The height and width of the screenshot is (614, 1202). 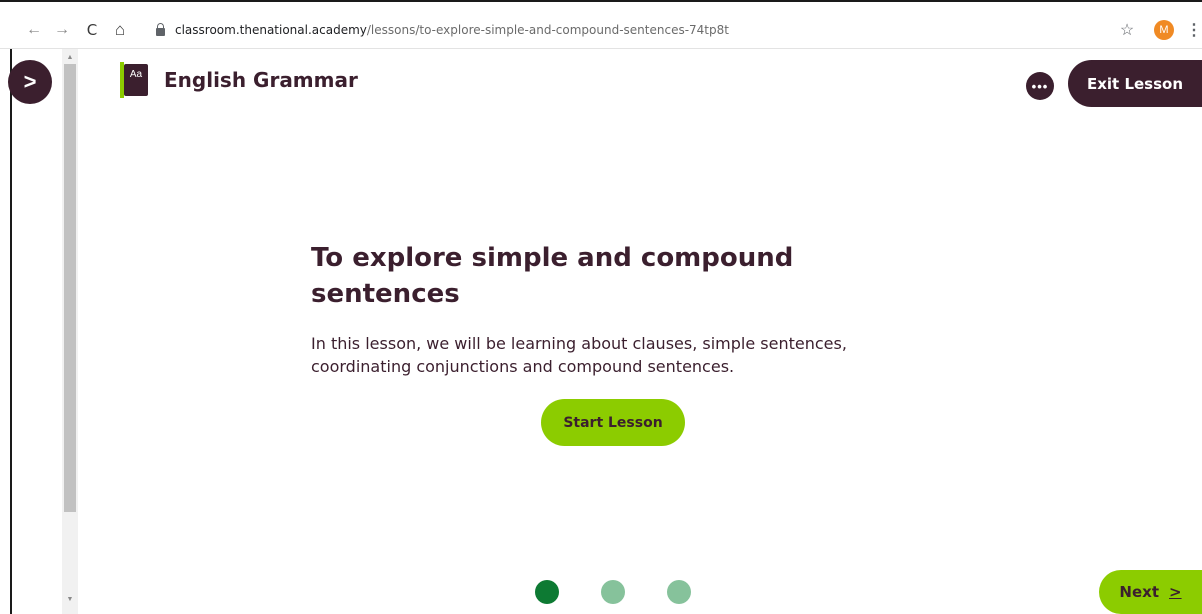 I want to click on forward-icon: →, so click(x=62, y=30).